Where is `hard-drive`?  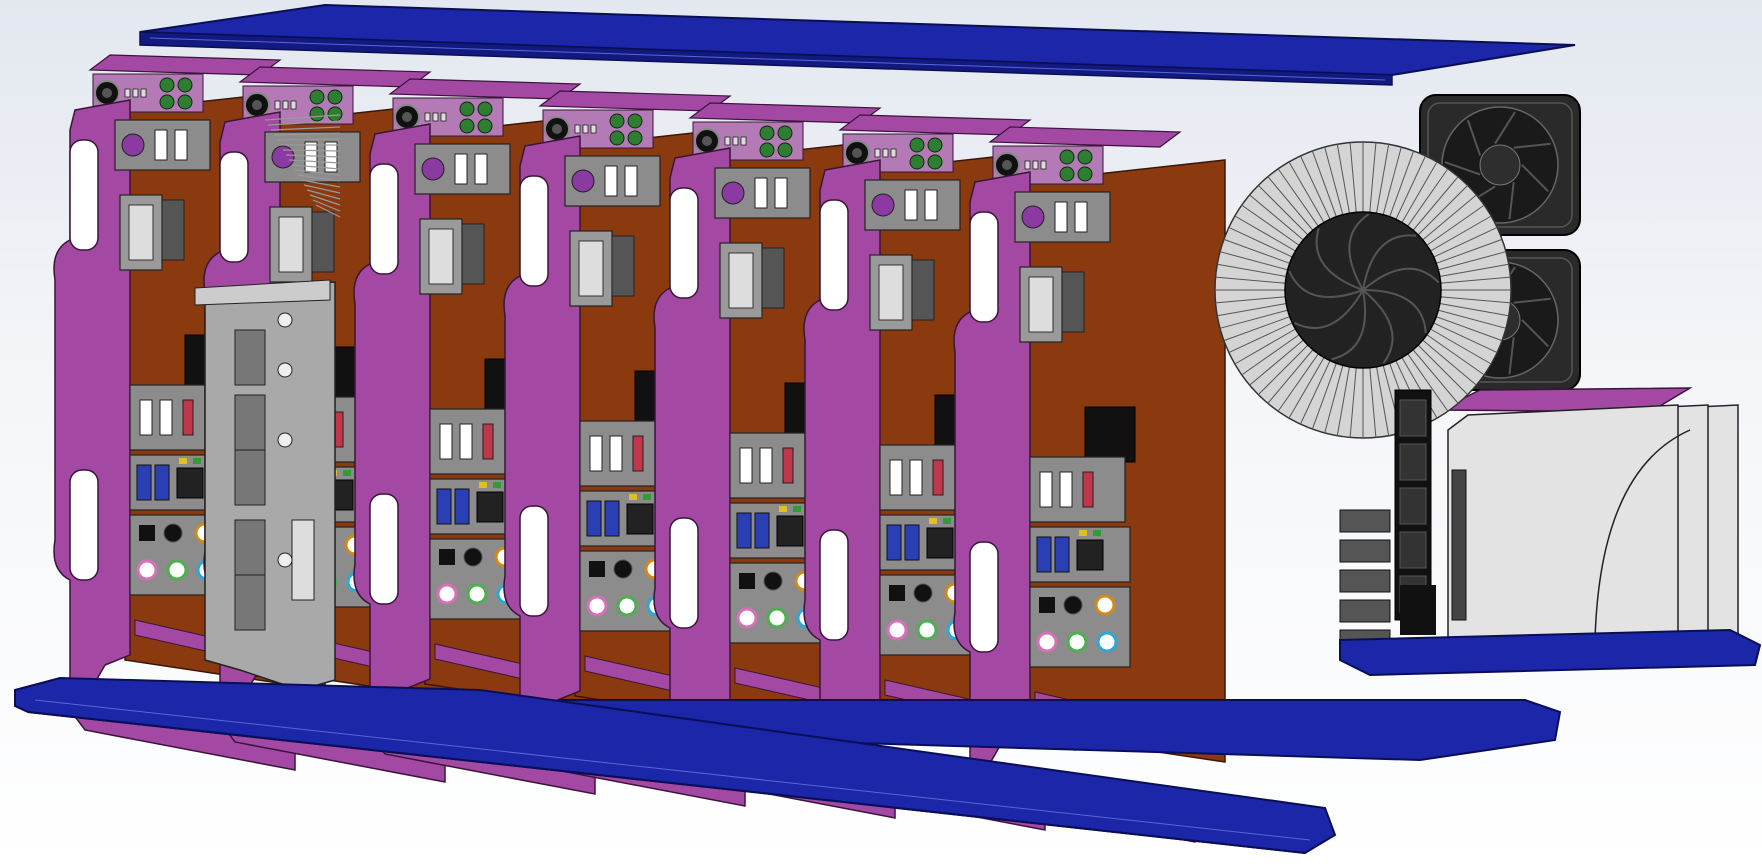
hard-drive is located at coordinates (1563, 535).